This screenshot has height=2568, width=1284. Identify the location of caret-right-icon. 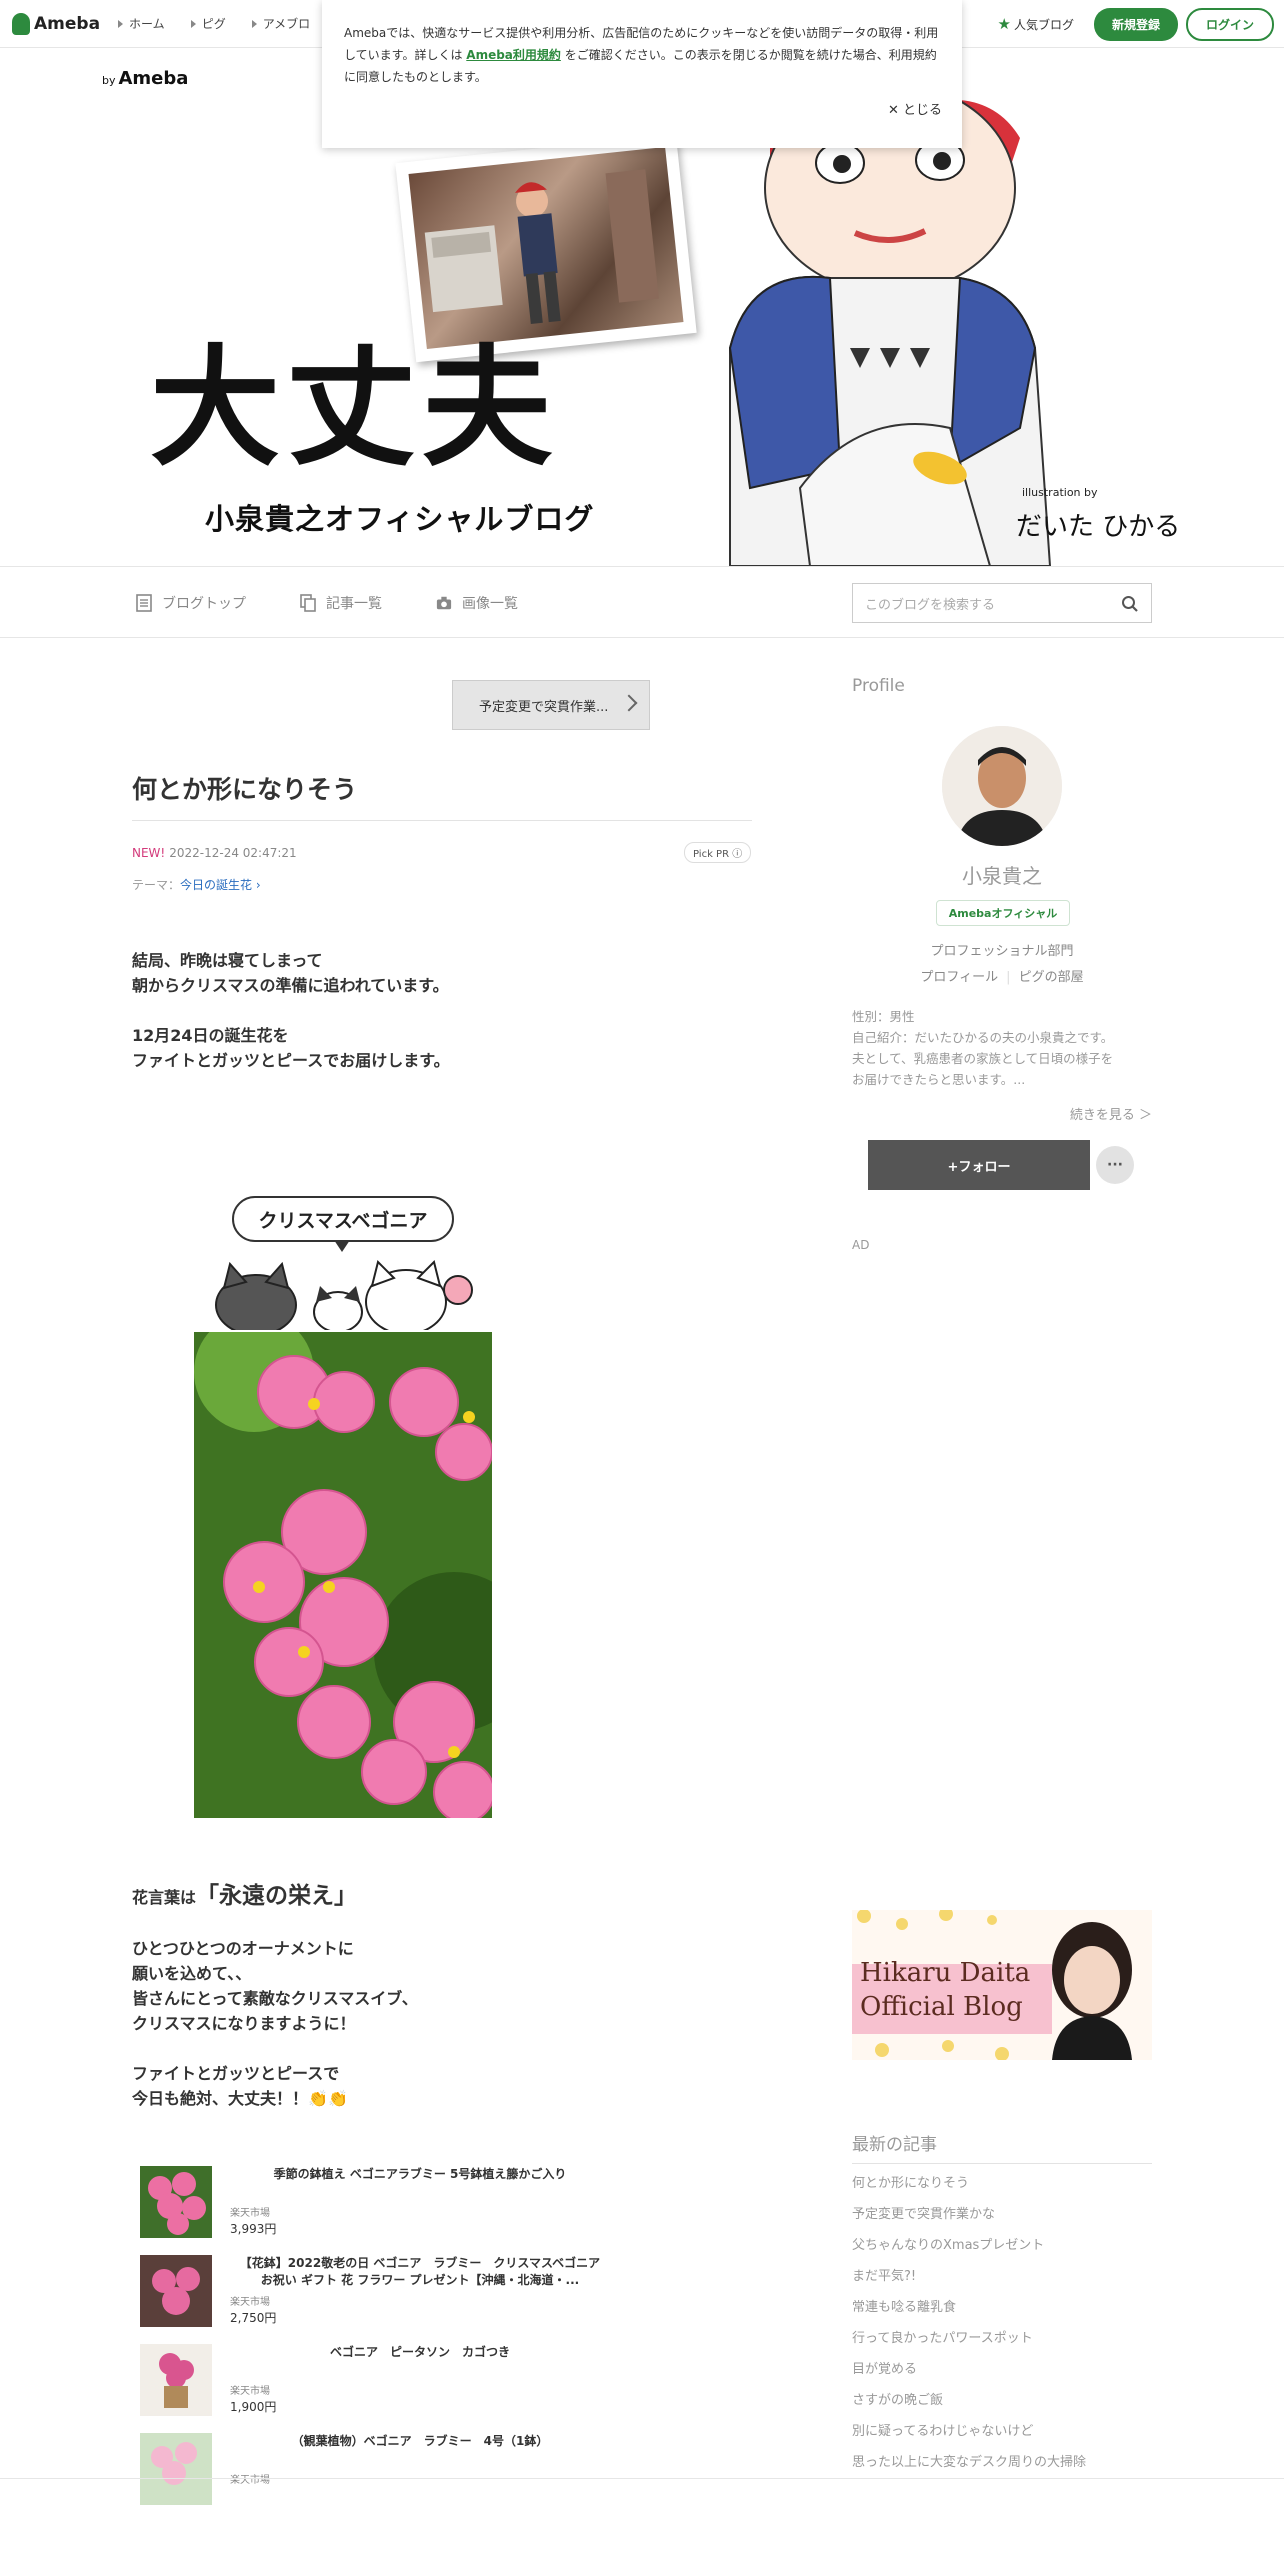
(121, 23).